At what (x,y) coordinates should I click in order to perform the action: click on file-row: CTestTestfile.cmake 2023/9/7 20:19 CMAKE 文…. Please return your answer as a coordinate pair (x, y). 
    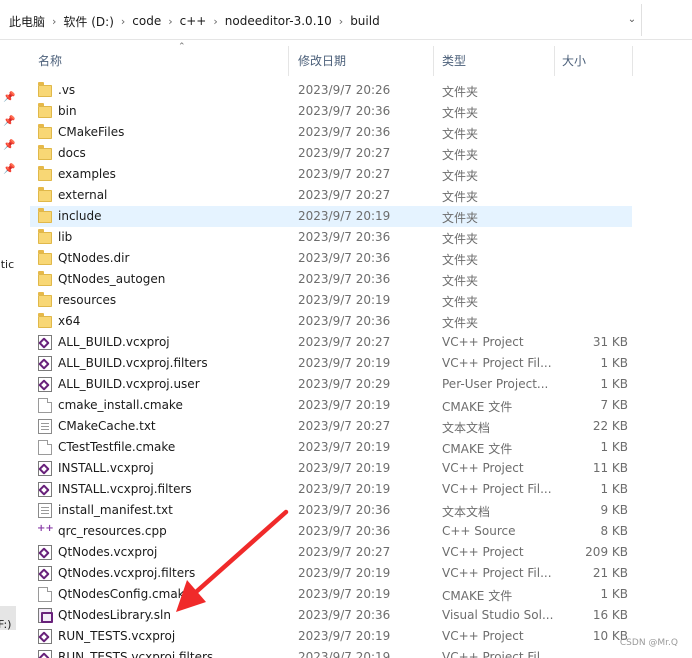
    Looking at the image, I should click on (331, 447).